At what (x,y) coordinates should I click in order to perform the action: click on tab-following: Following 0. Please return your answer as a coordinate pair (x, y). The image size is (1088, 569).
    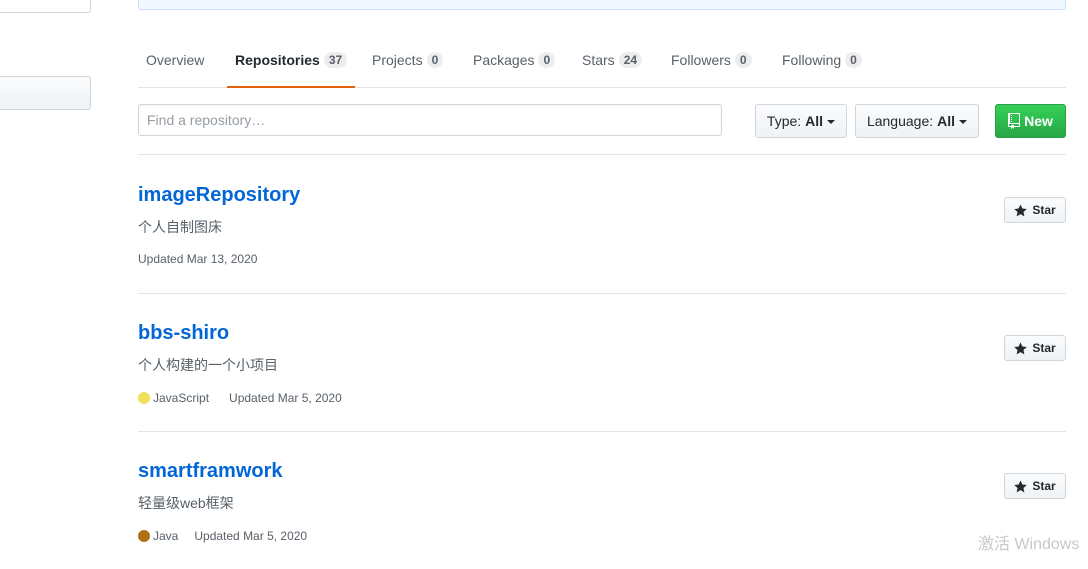
    Looking at the image, I should click on (822, 60).